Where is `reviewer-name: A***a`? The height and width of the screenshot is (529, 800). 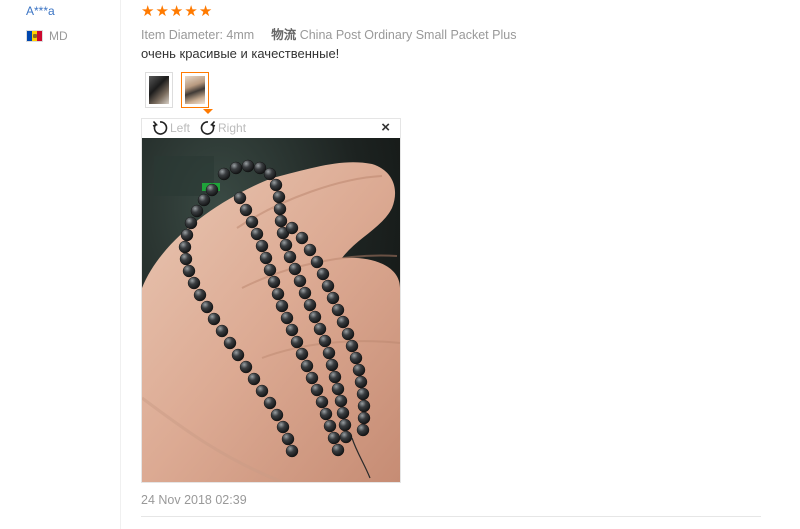 reviewer-name: A***a is located at coordinates (40, 11).